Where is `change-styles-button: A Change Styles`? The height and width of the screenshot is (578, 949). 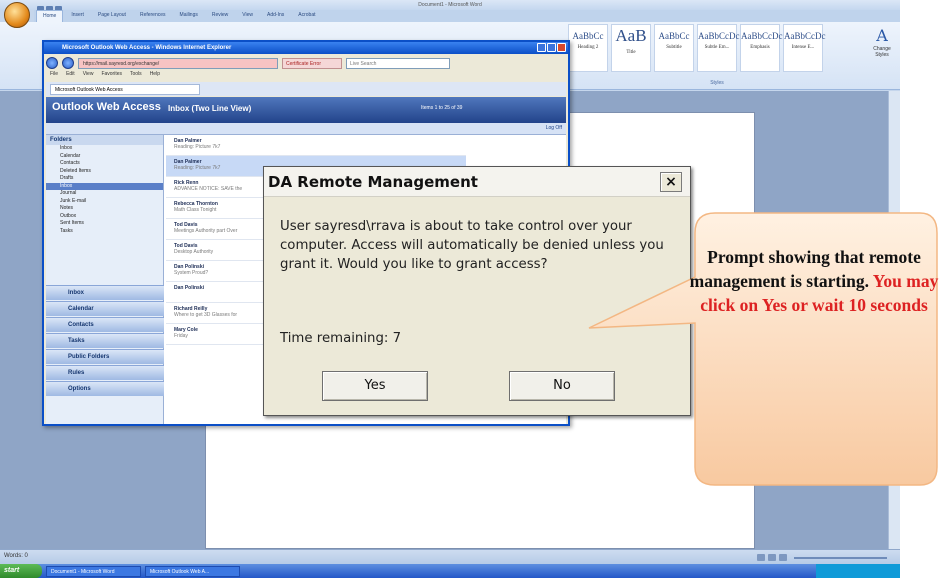 change-styles-button: A Change Styles is located at coordinates (882, 48).